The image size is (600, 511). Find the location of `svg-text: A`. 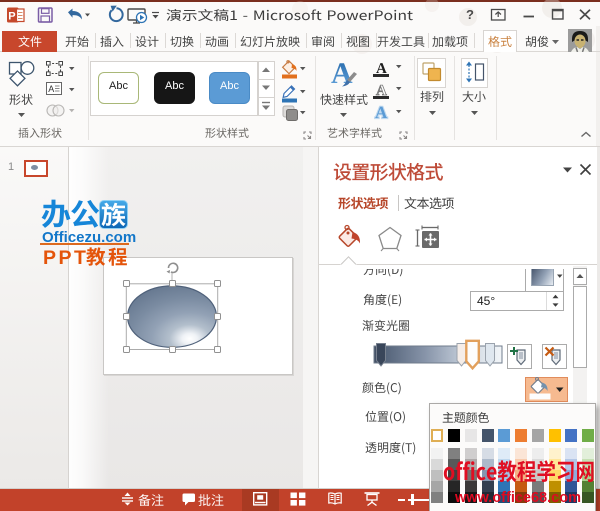

svg-text: A is located at coordinates (51, 89).